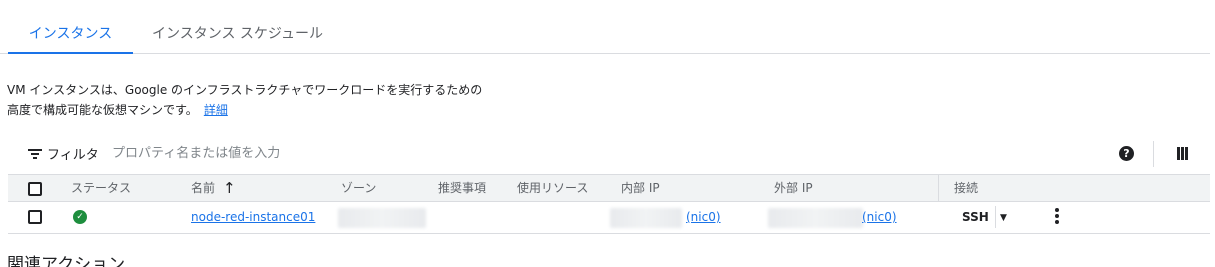 This screenshot has height=267, width=1215. What do you see at coordinates (102, 110) in the screenshot?
I see `description-text: 高度で構成可能な仮想マシンです。` at bounding box center [102, 110].